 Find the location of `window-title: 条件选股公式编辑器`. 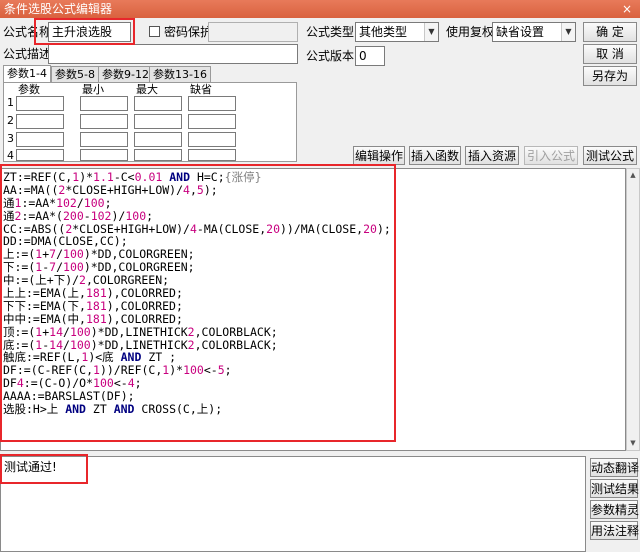

window-title: 条件选股公式编辑器 is located at coordinates (58, 9).